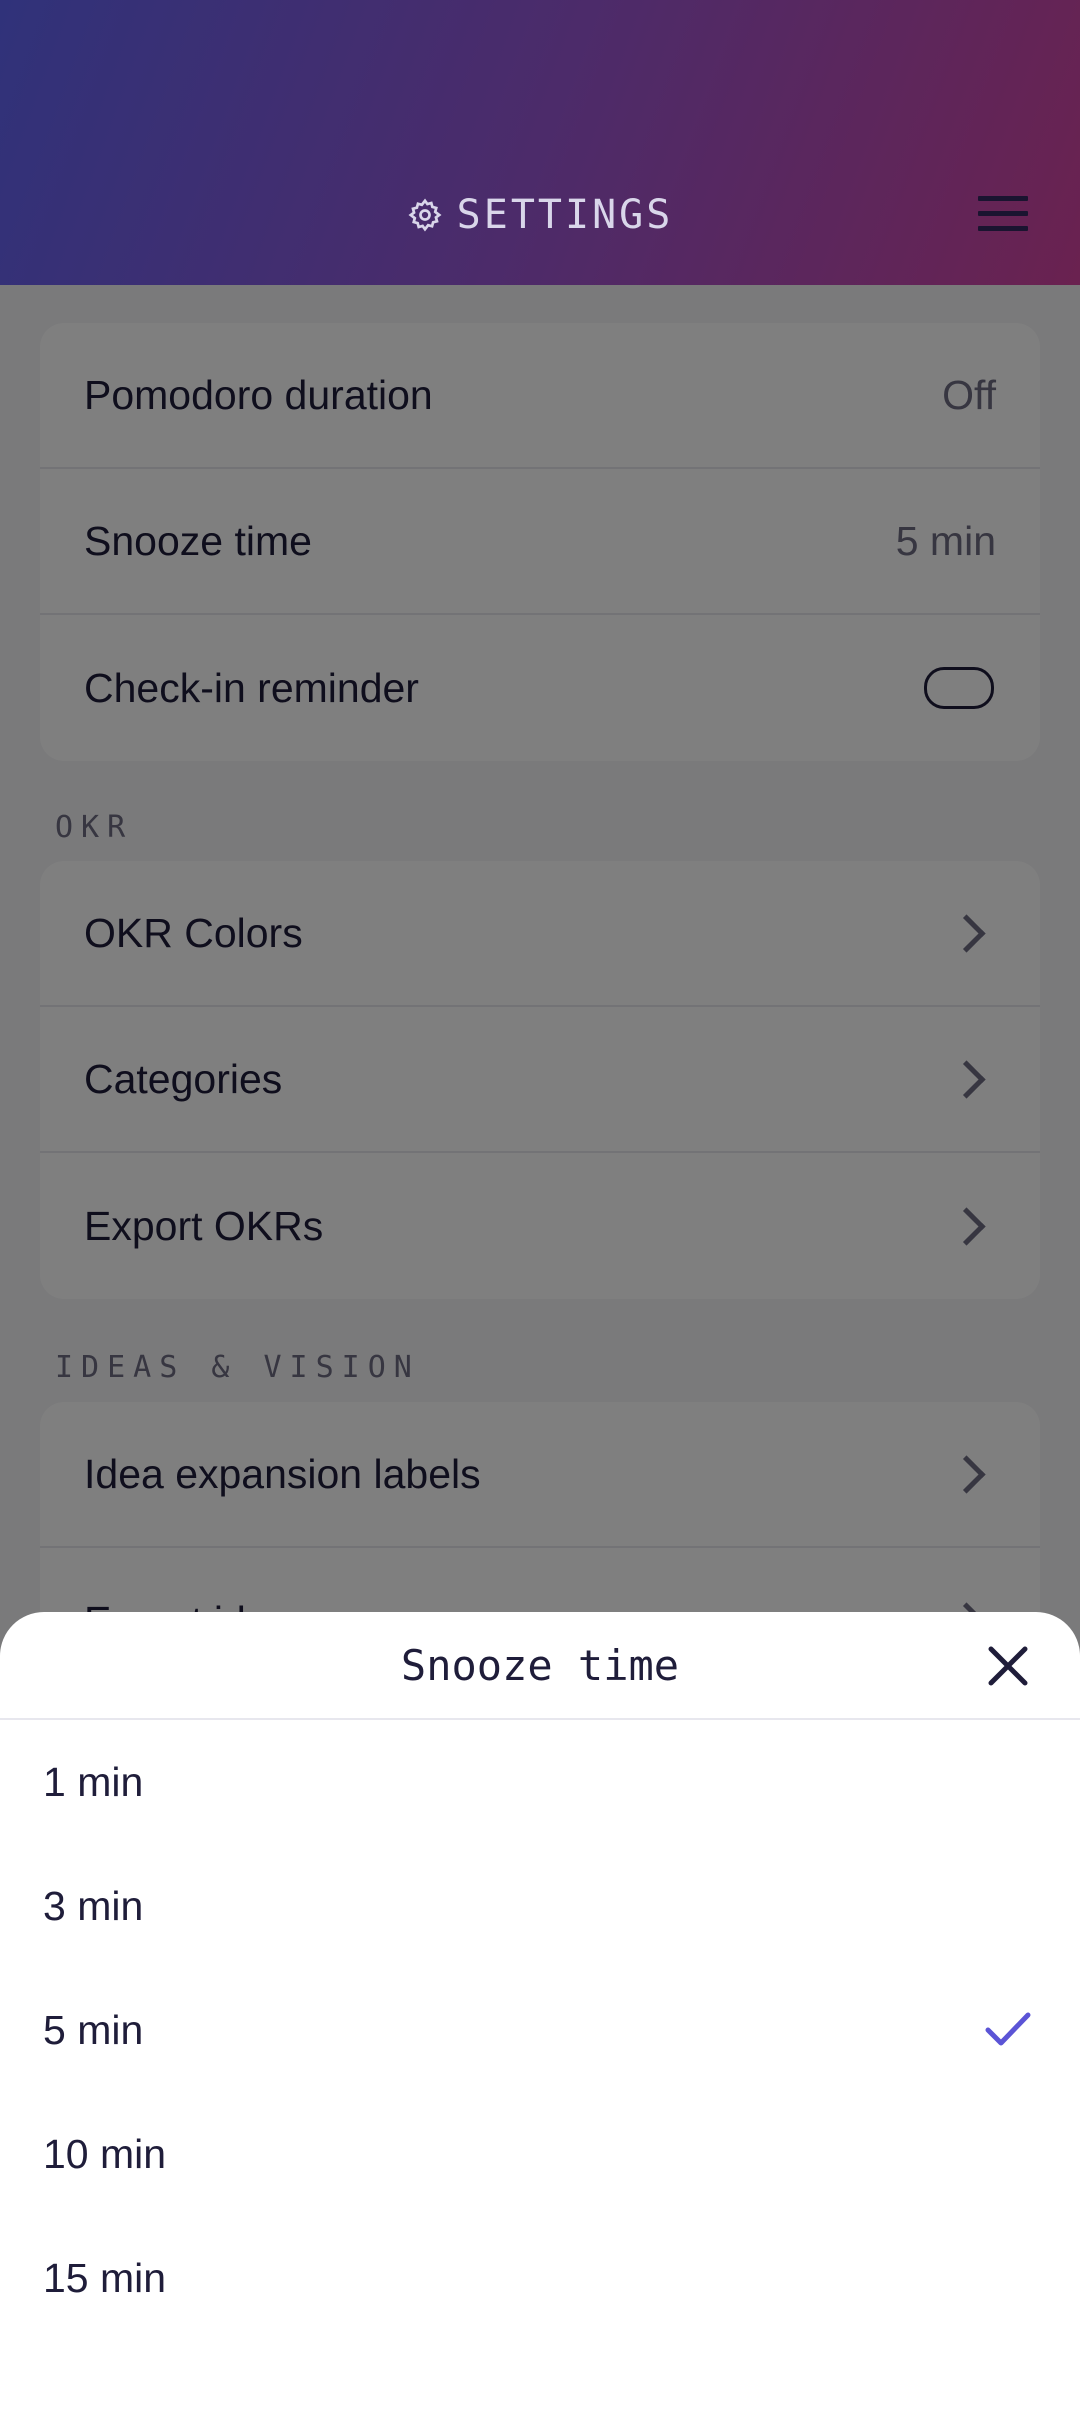 The height and width of the screenshot is (2424, 1080). Describe the element at coordinates (540, 2154) in the screenshot. I see `option-10-min: 10 min` at that location.